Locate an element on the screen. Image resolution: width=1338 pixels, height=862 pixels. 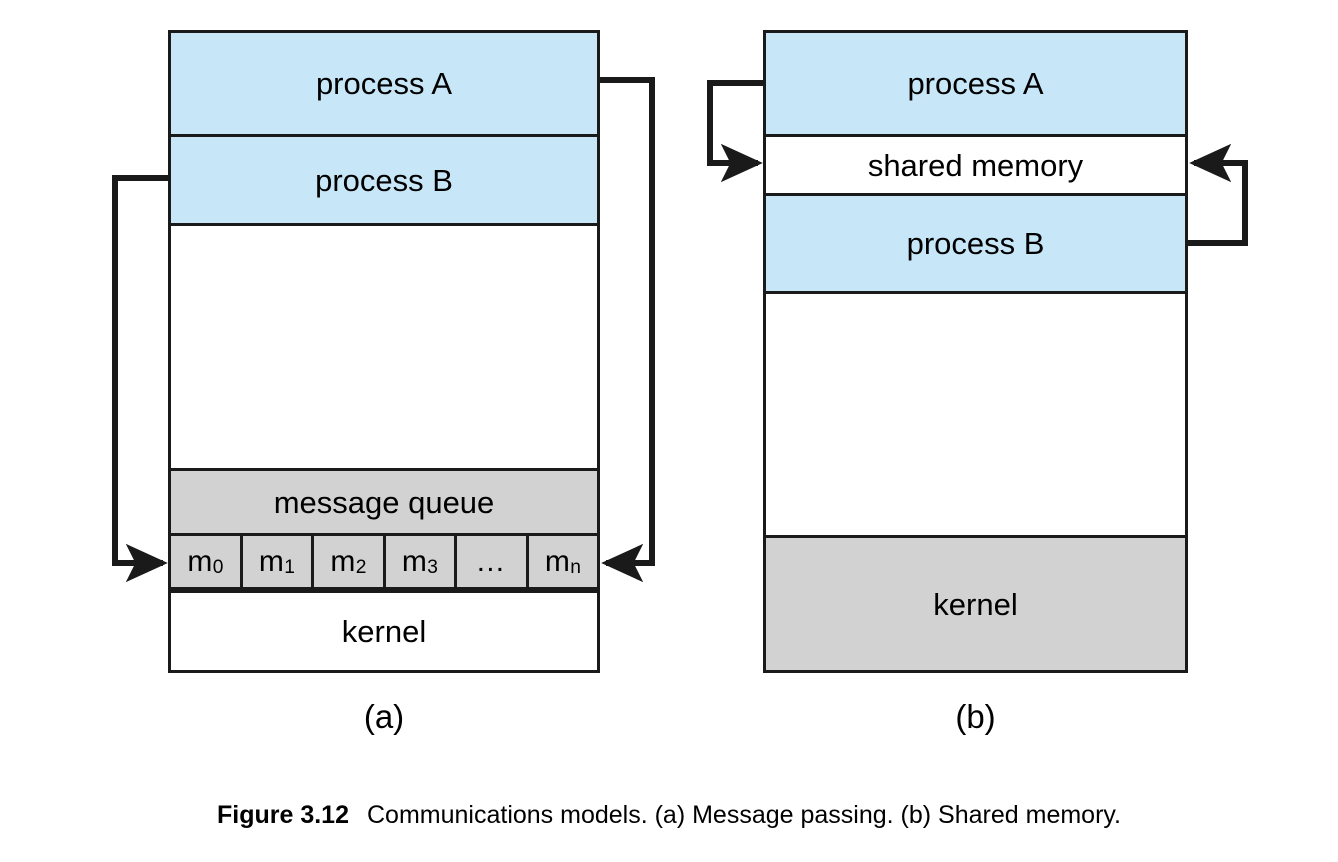
arrow-process-b-to-queue-head is located at coordinates (140, 379).